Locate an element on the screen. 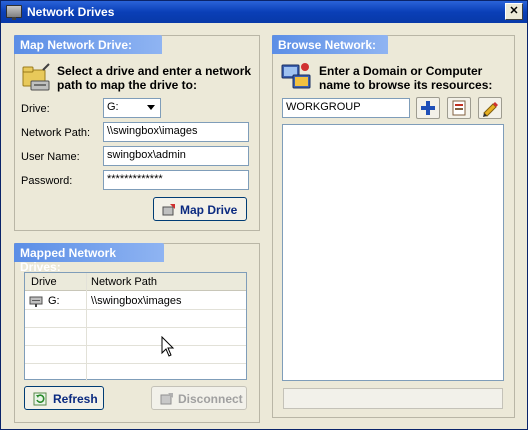 This screenshot has height=430, width=528. add-icon is located at coordinates (428, 108).